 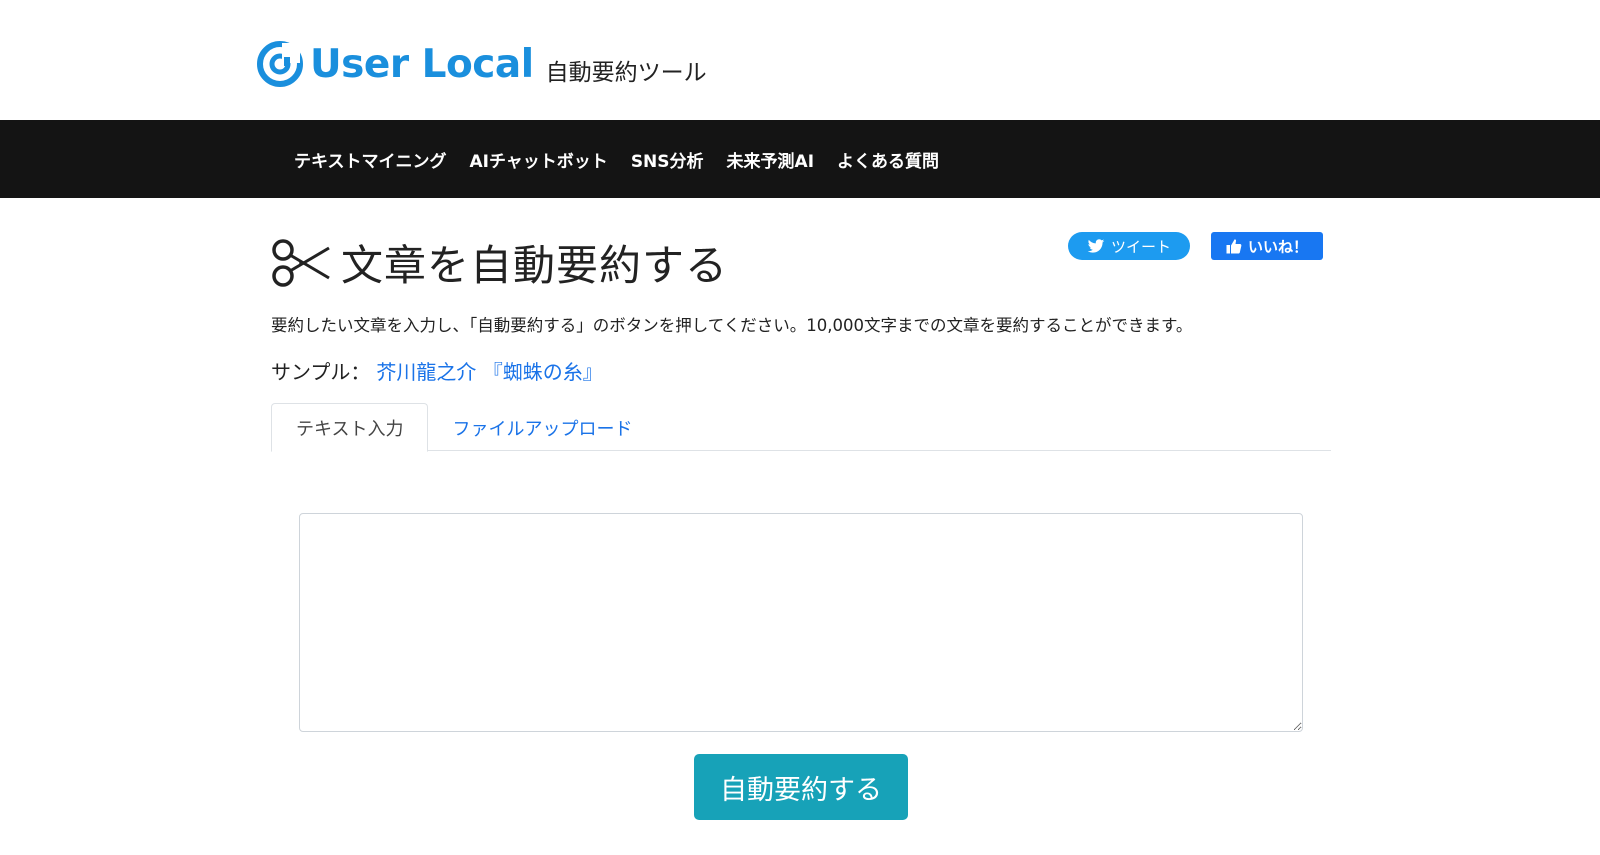 I want to click on tab-file-upload: ファイルアップロード, so click(x=542, y=427).